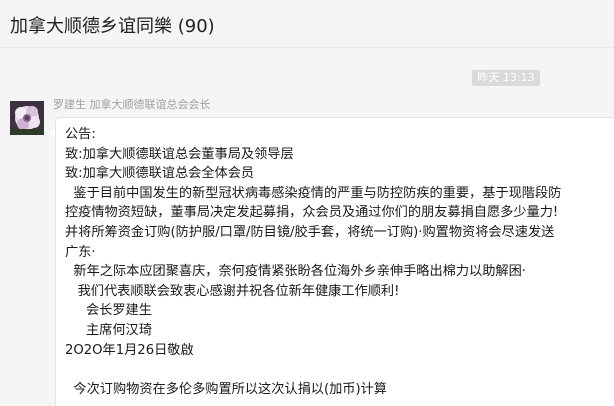  What do you see at coordinates (506, 78) in the screenshot?
I see `message-timestamp: 昨天 13:13` at bounding box center [506, 78].